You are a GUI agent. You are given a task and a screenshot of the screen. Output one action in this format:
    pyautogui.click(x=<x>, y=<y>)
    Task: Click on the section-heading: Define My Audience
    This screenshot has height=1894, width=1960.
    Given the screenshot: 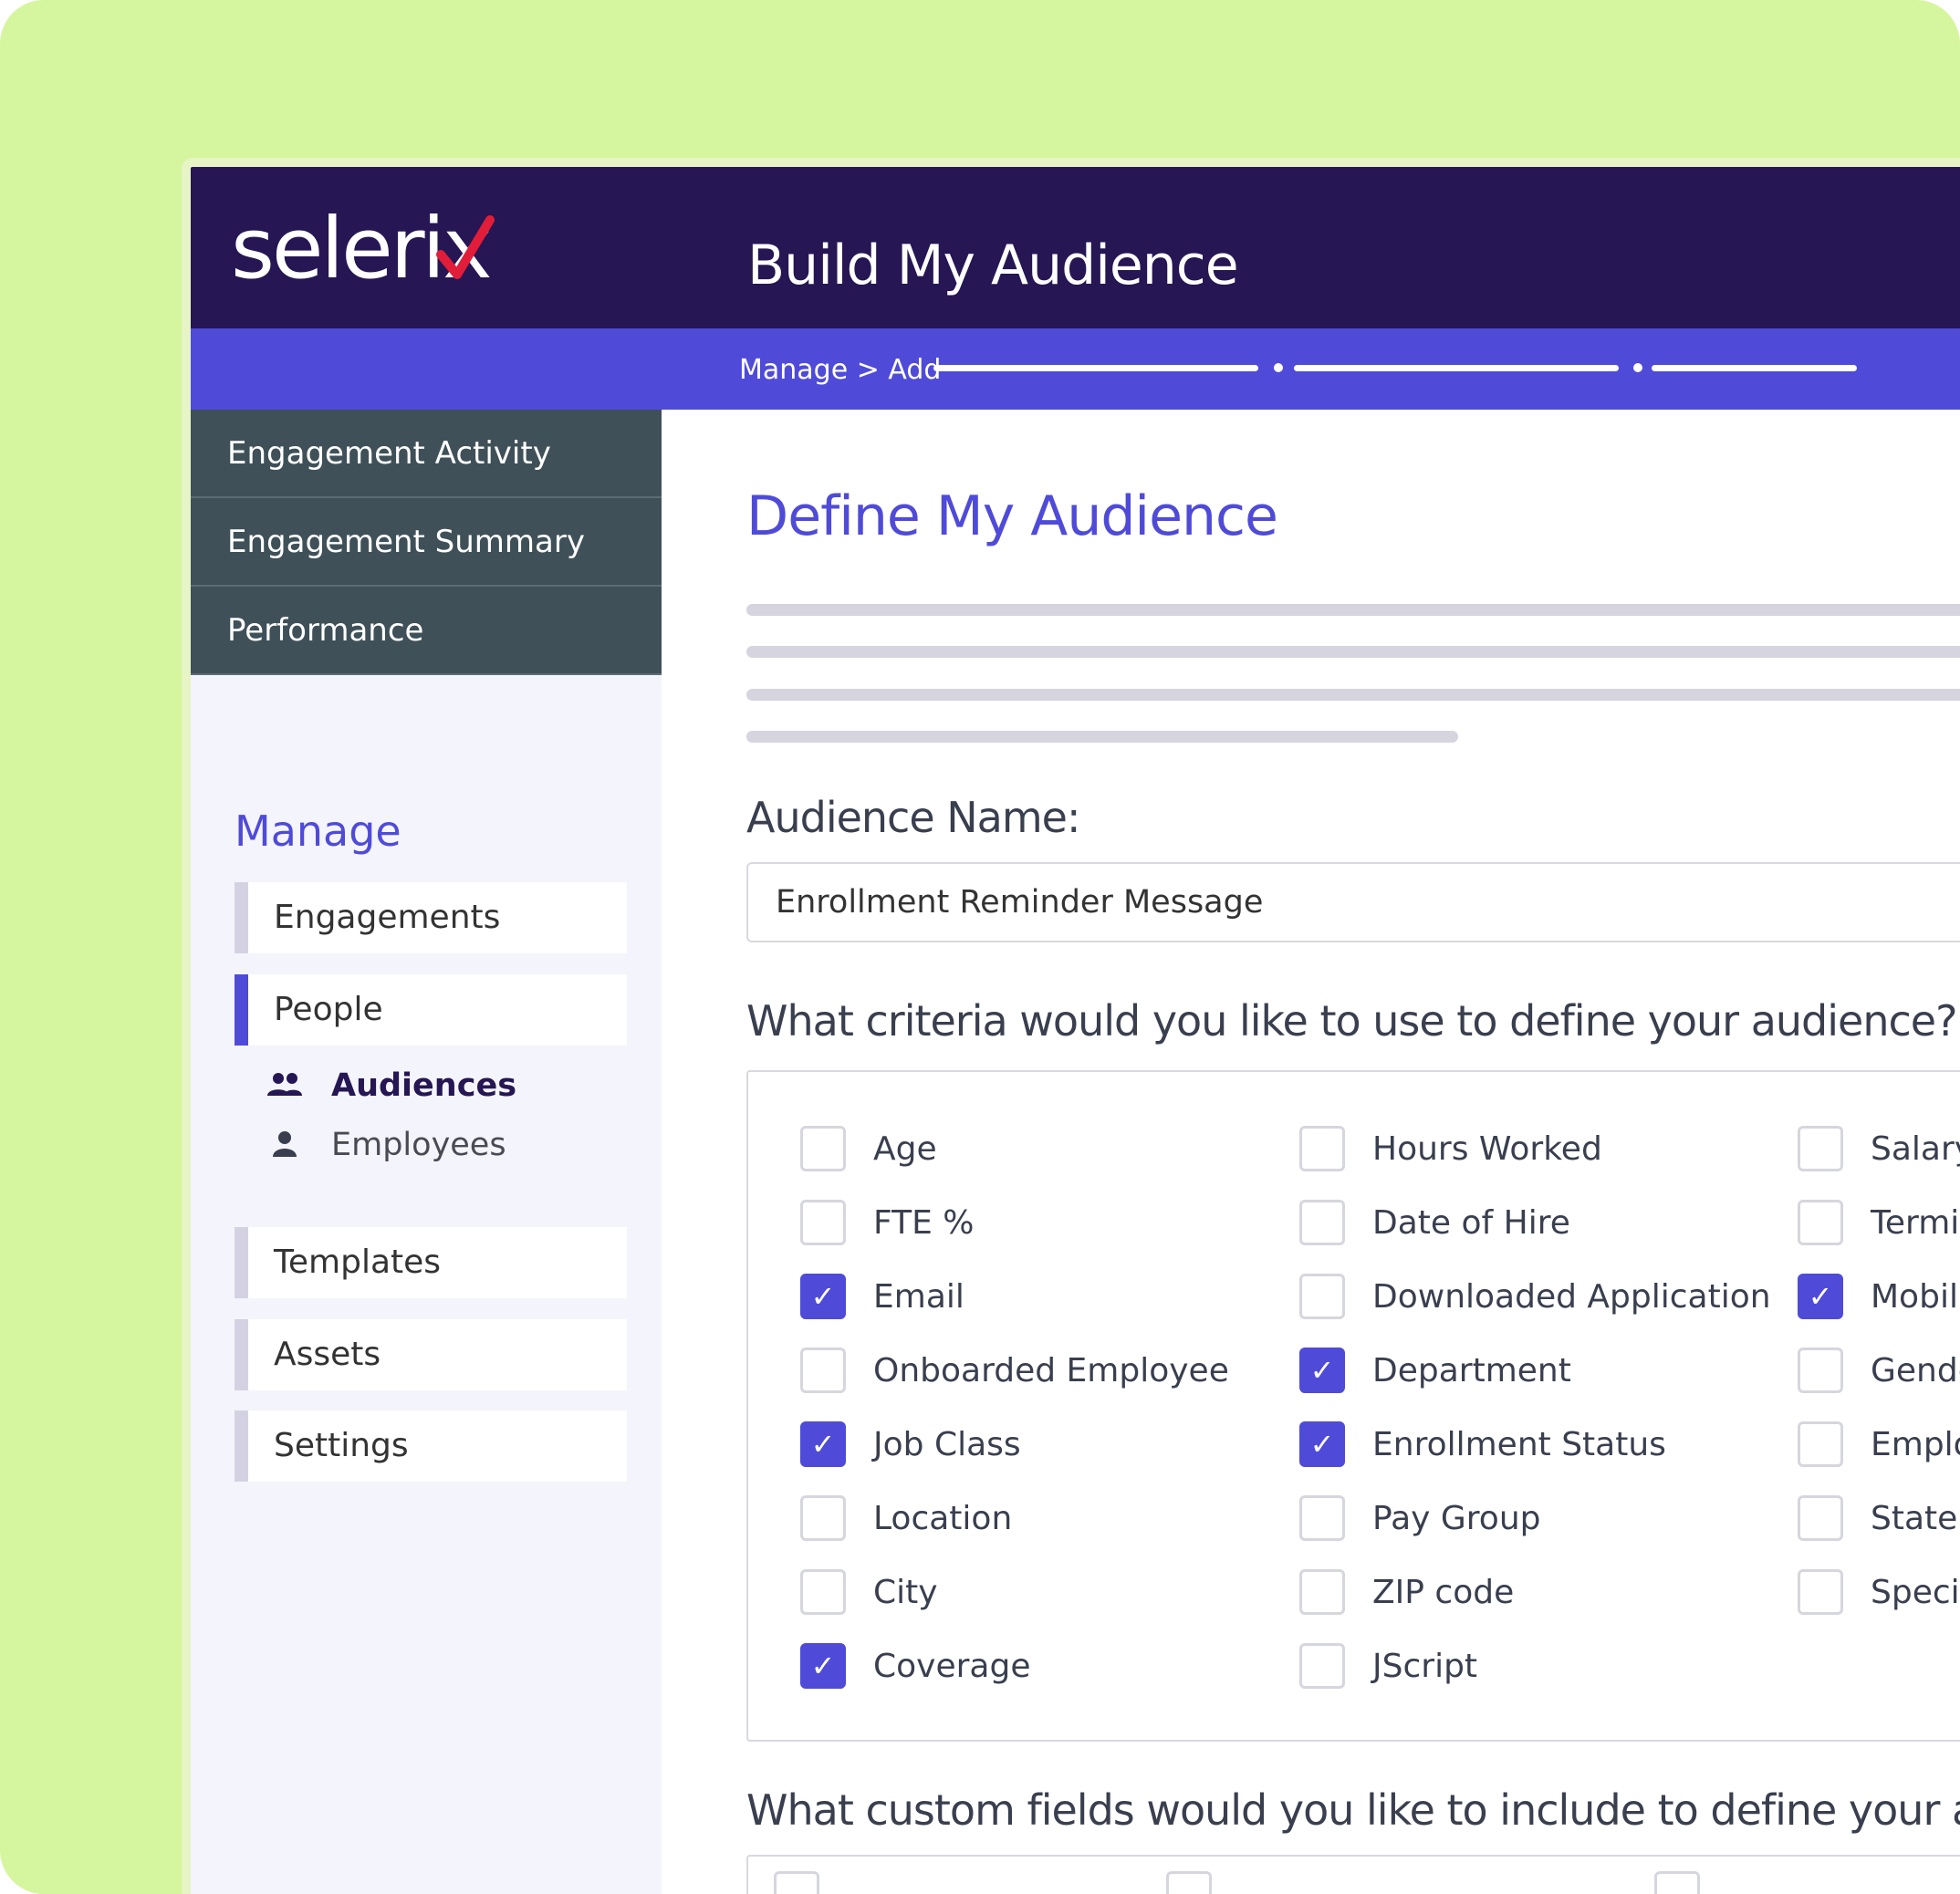 What is the action you would take?
    pyautogui.click(x=1012, y=516)
    